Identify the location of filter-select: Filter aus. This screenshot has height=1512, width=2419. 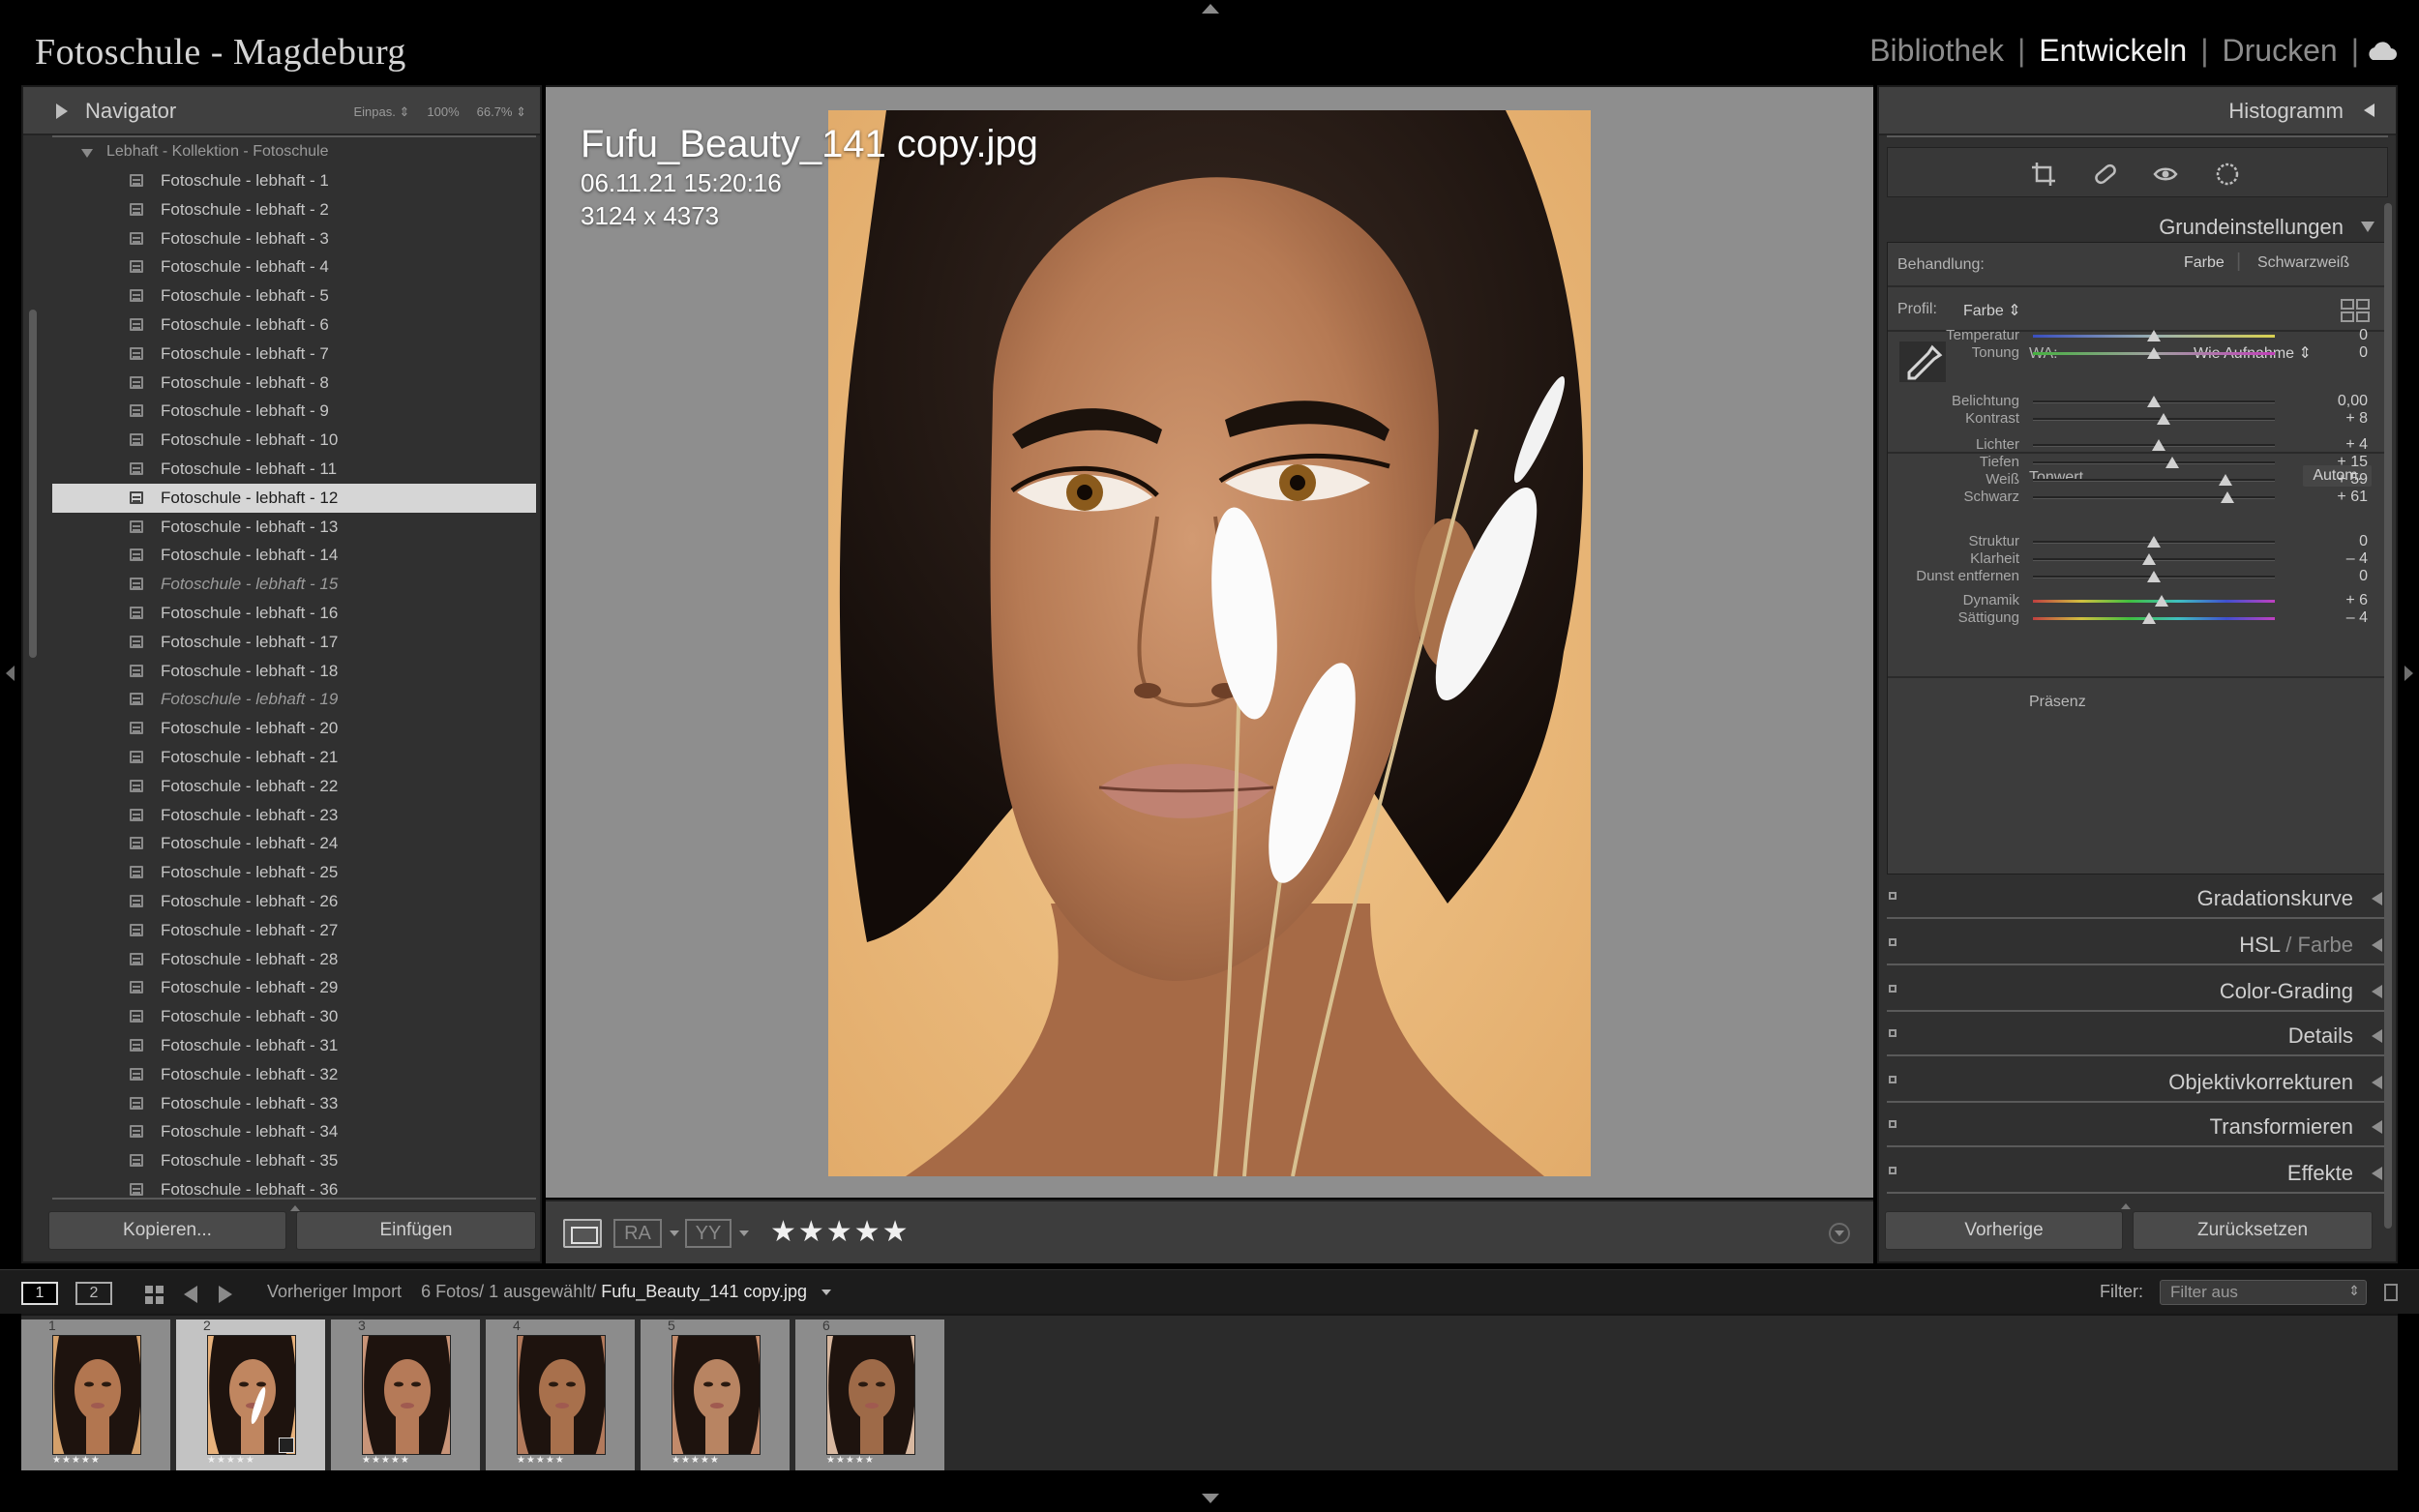
(2264, 1293).